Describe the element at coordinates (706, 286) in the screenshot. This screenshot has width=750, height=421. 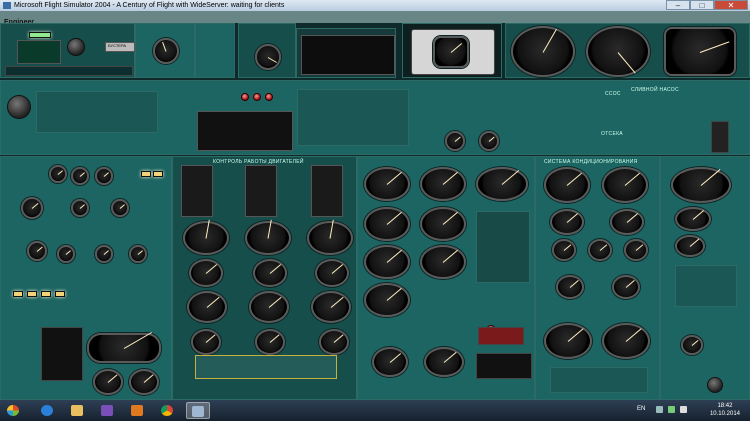
I see `bus-switches` at that location.